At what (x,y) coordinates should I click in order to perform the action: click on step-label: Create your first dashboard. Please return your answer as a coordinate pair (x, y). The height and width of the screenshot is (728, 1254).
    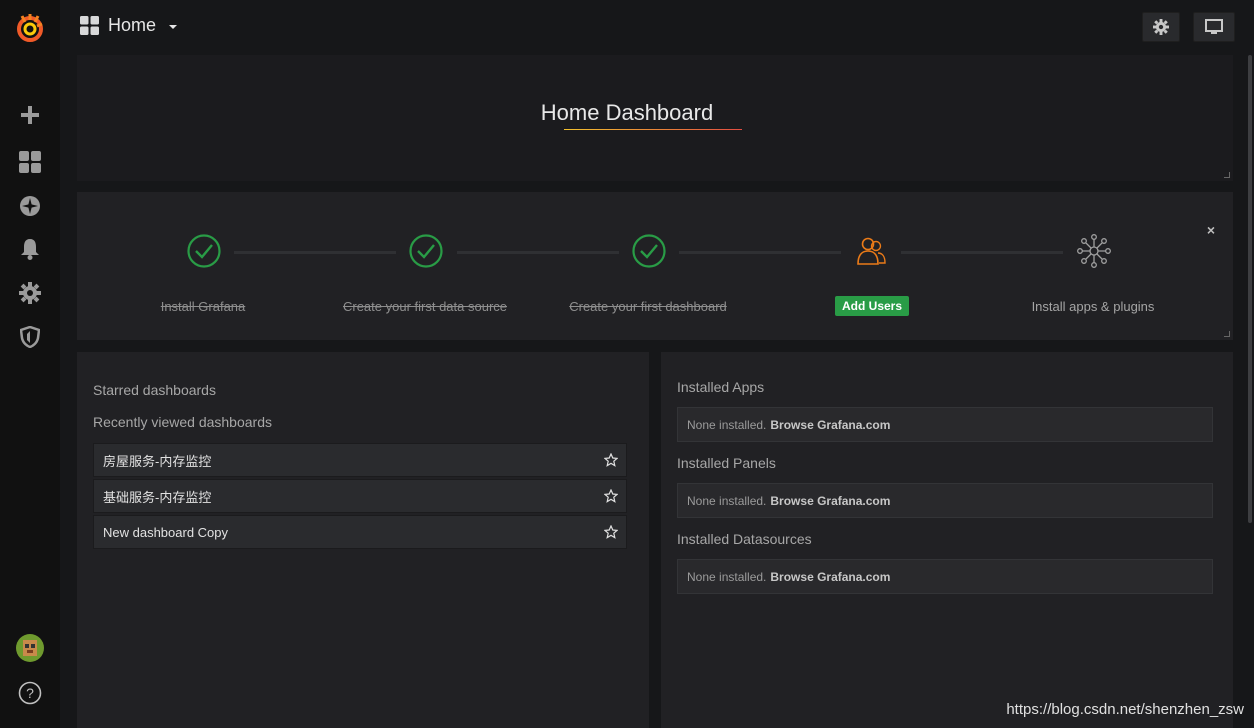
    Looking at the image, I should click on (648, 306).